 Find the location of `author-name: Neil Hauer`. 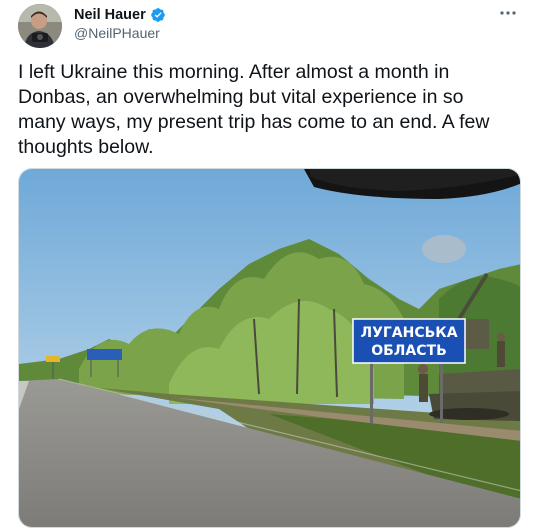

author-name: Neil Hauer is located at coordinates (110, 15).